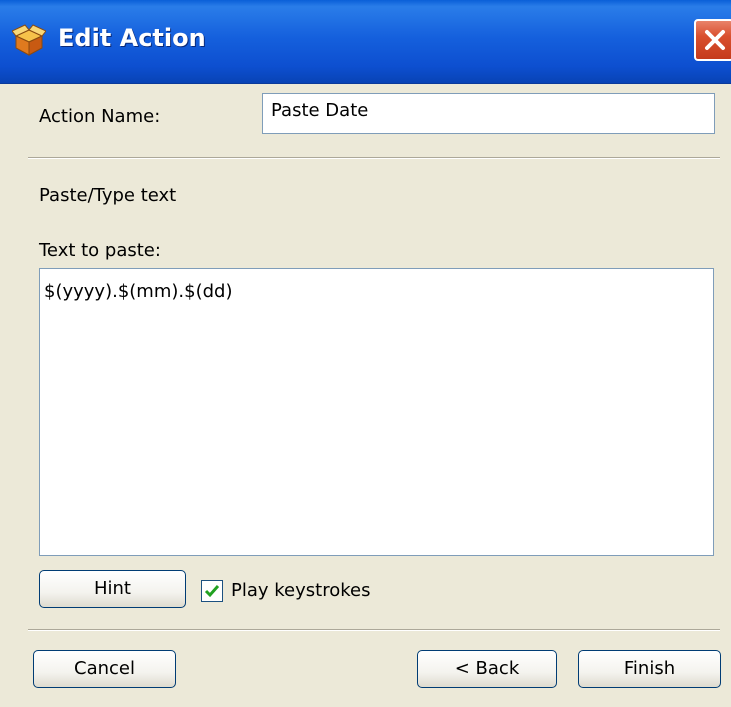 Image resolution: width=731 pixels, height=707 pixels. I want to click on play-keystrokes-checkbox, so click(212, 591).